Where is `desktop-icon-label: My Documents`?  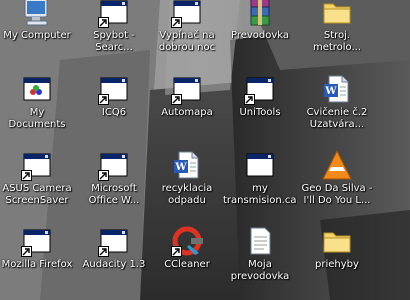 desktop-icon-label: My Documents is located at coordinates (37, 118).